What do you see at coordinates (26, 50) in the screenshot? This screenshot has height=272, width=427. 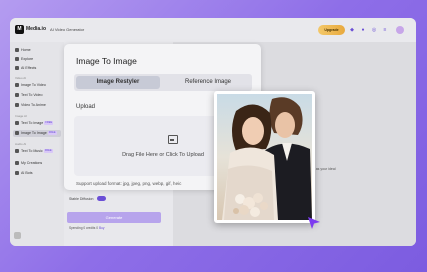 I see `sidebar-item-label: Home` at bounding box center [26, 50].